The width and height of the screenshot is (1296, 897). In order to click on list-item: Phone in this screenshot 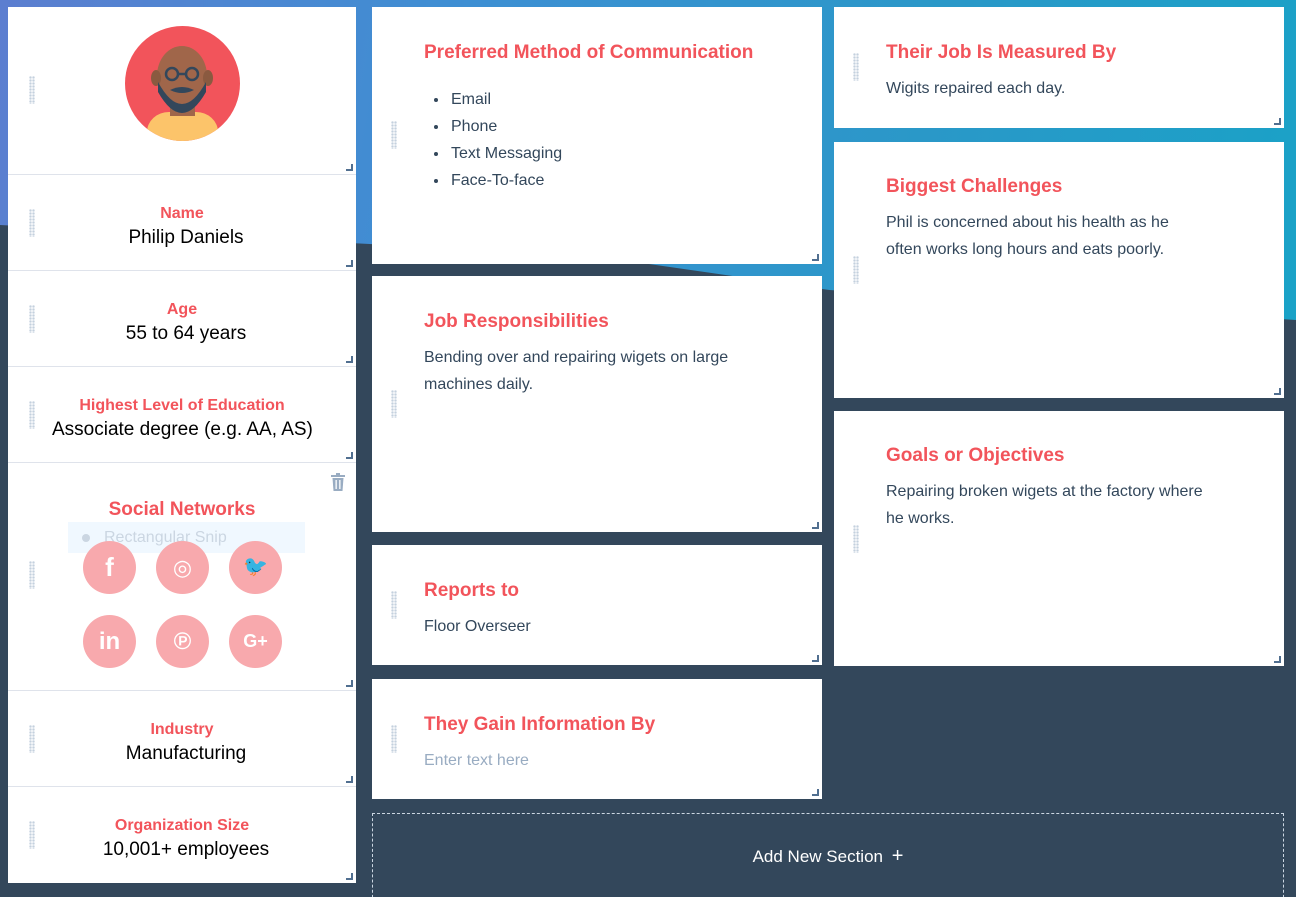, I will do `click(505, 126)`.